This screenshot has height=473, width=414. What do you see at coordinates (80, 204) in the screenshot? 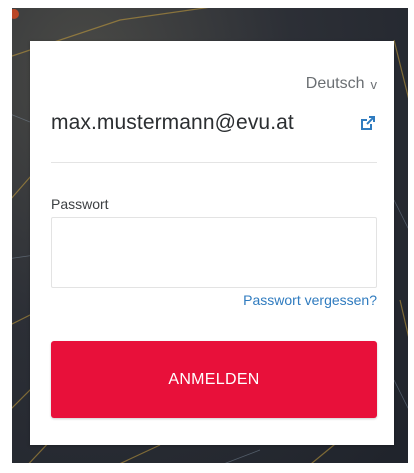
I see `password-label: Passwort` at bounding box center [80, 204].